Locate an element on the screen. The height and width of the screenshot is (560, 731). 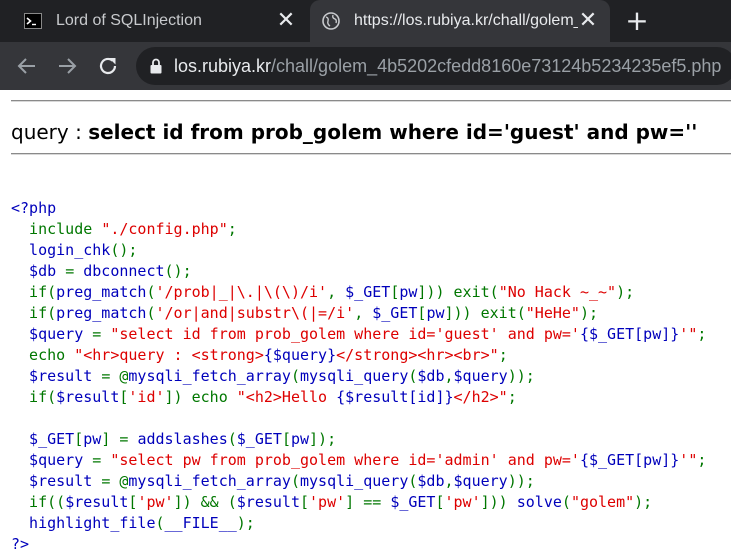
code-token: "No Hack ~_~" is located at coordinates (557, 292).